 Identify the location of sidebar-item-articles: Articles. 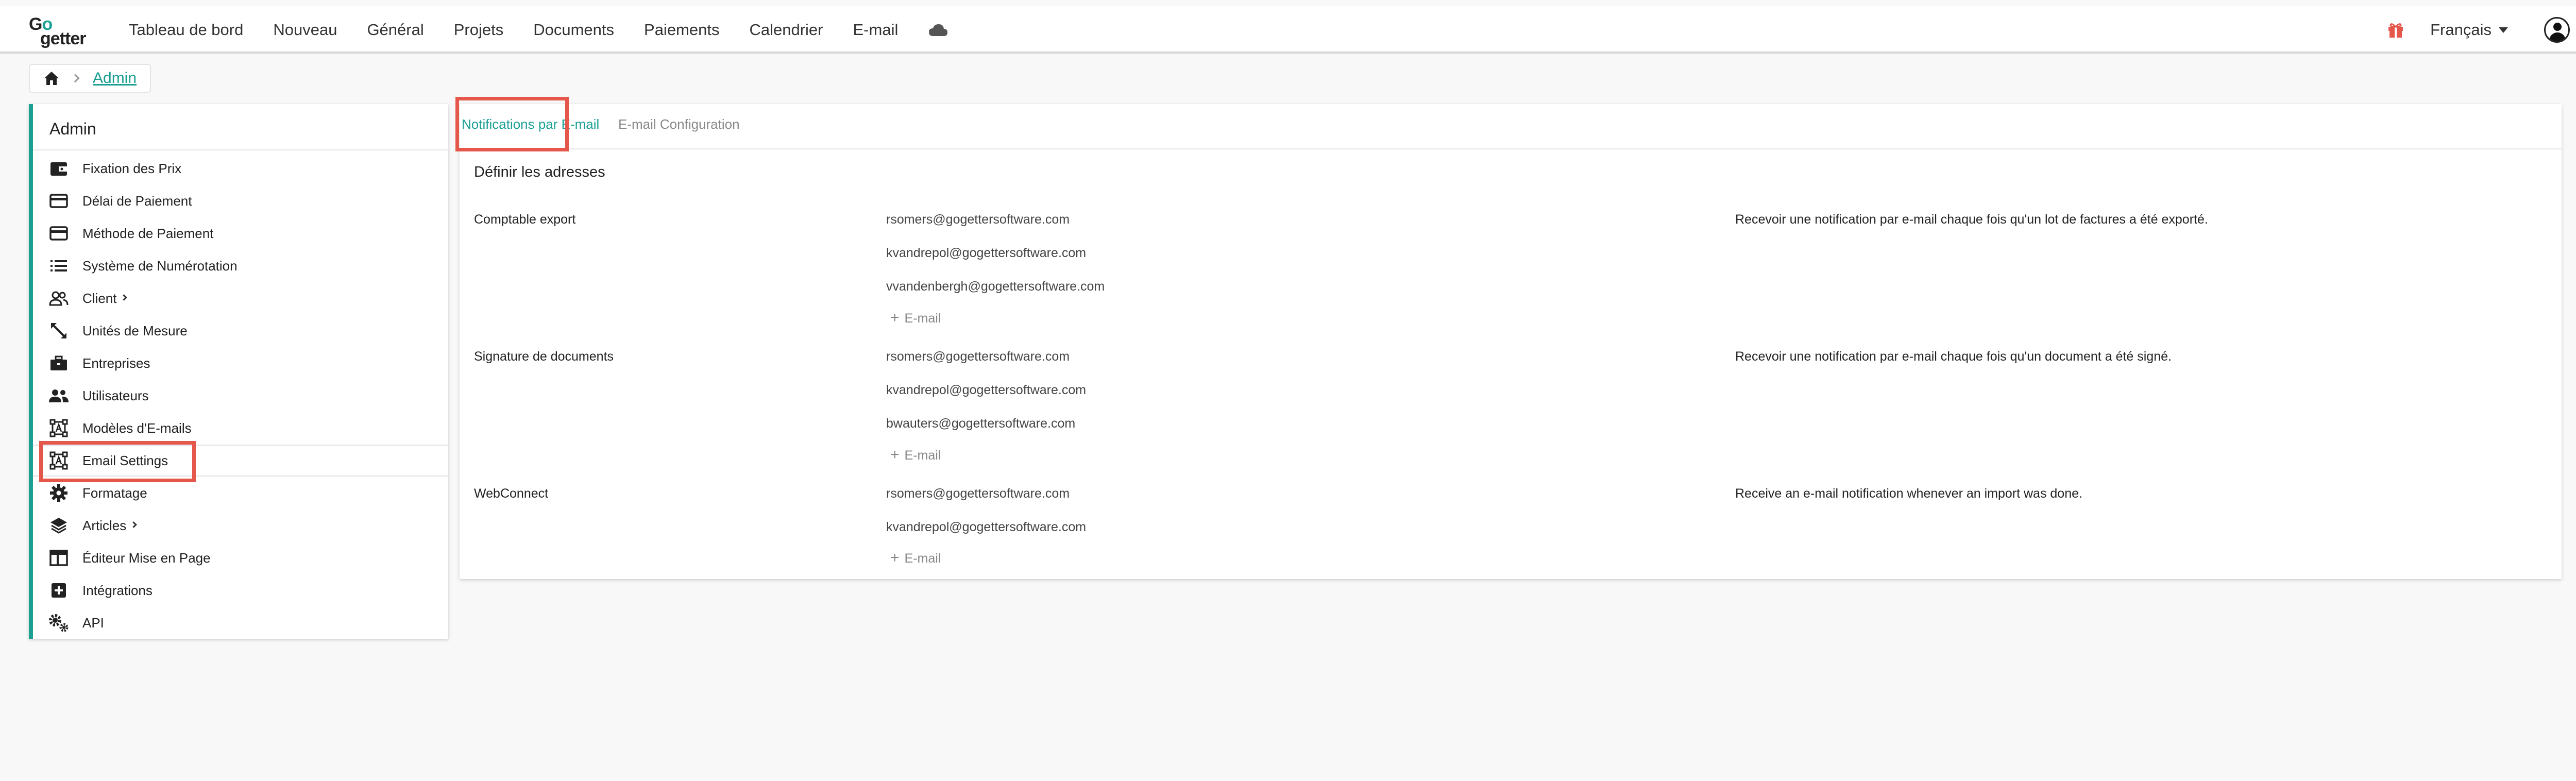
(240, 525).